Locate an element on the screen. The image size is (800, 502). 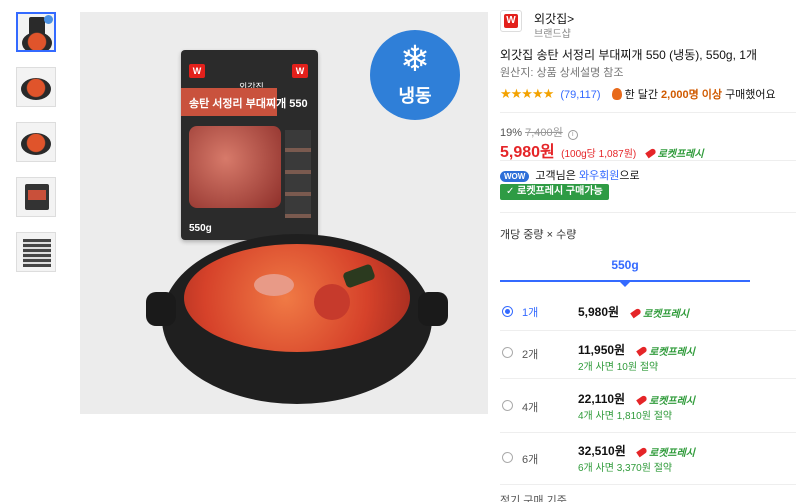
thumb-package is located at coordinates (36, 32).